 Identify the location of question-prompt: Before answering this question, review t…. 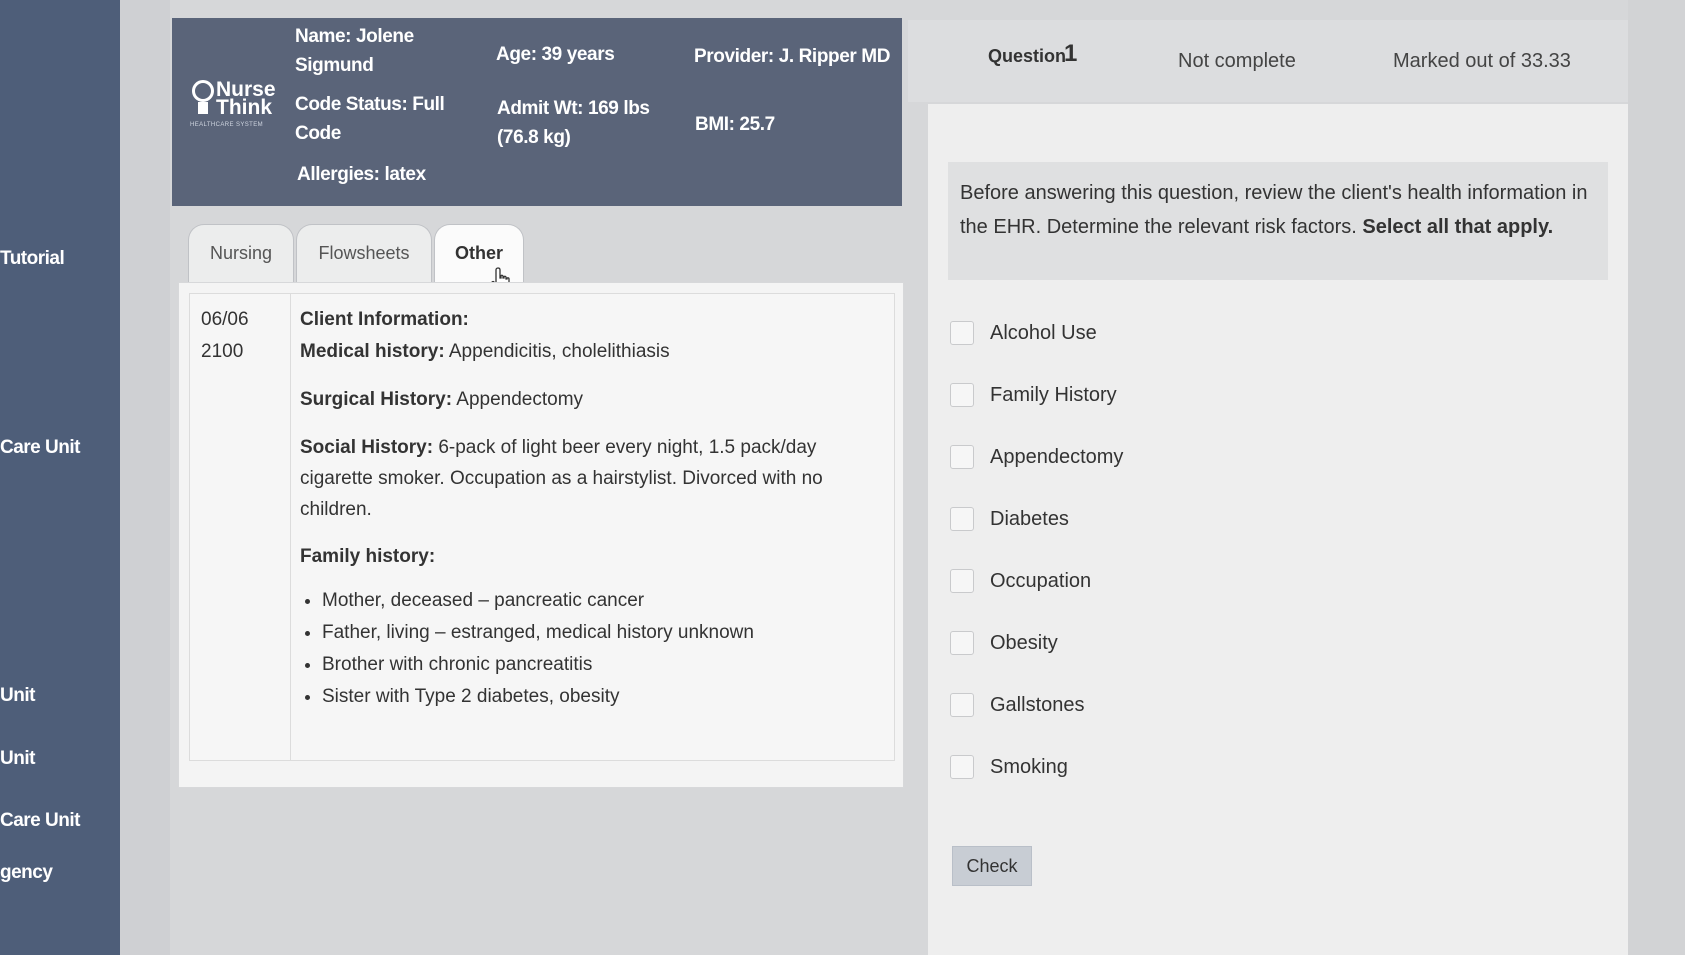
(1278, 221).